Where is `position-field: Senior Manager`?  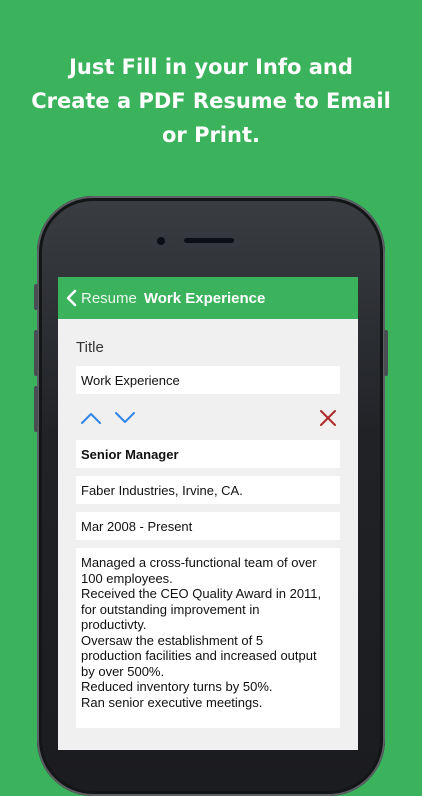 position-field: Senior Manager is located at coordinates (208, 454).